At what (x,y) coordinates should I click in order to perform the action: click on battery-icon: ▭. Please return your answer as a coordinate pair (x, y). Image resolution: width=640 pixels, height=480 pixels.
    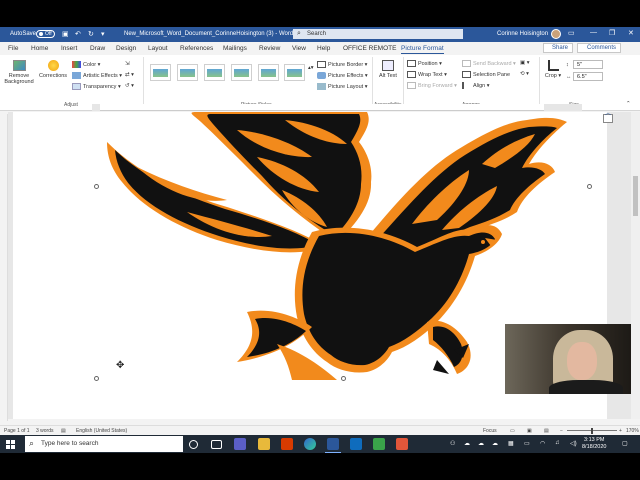
    Looking at the image, I should click on (527, 443).